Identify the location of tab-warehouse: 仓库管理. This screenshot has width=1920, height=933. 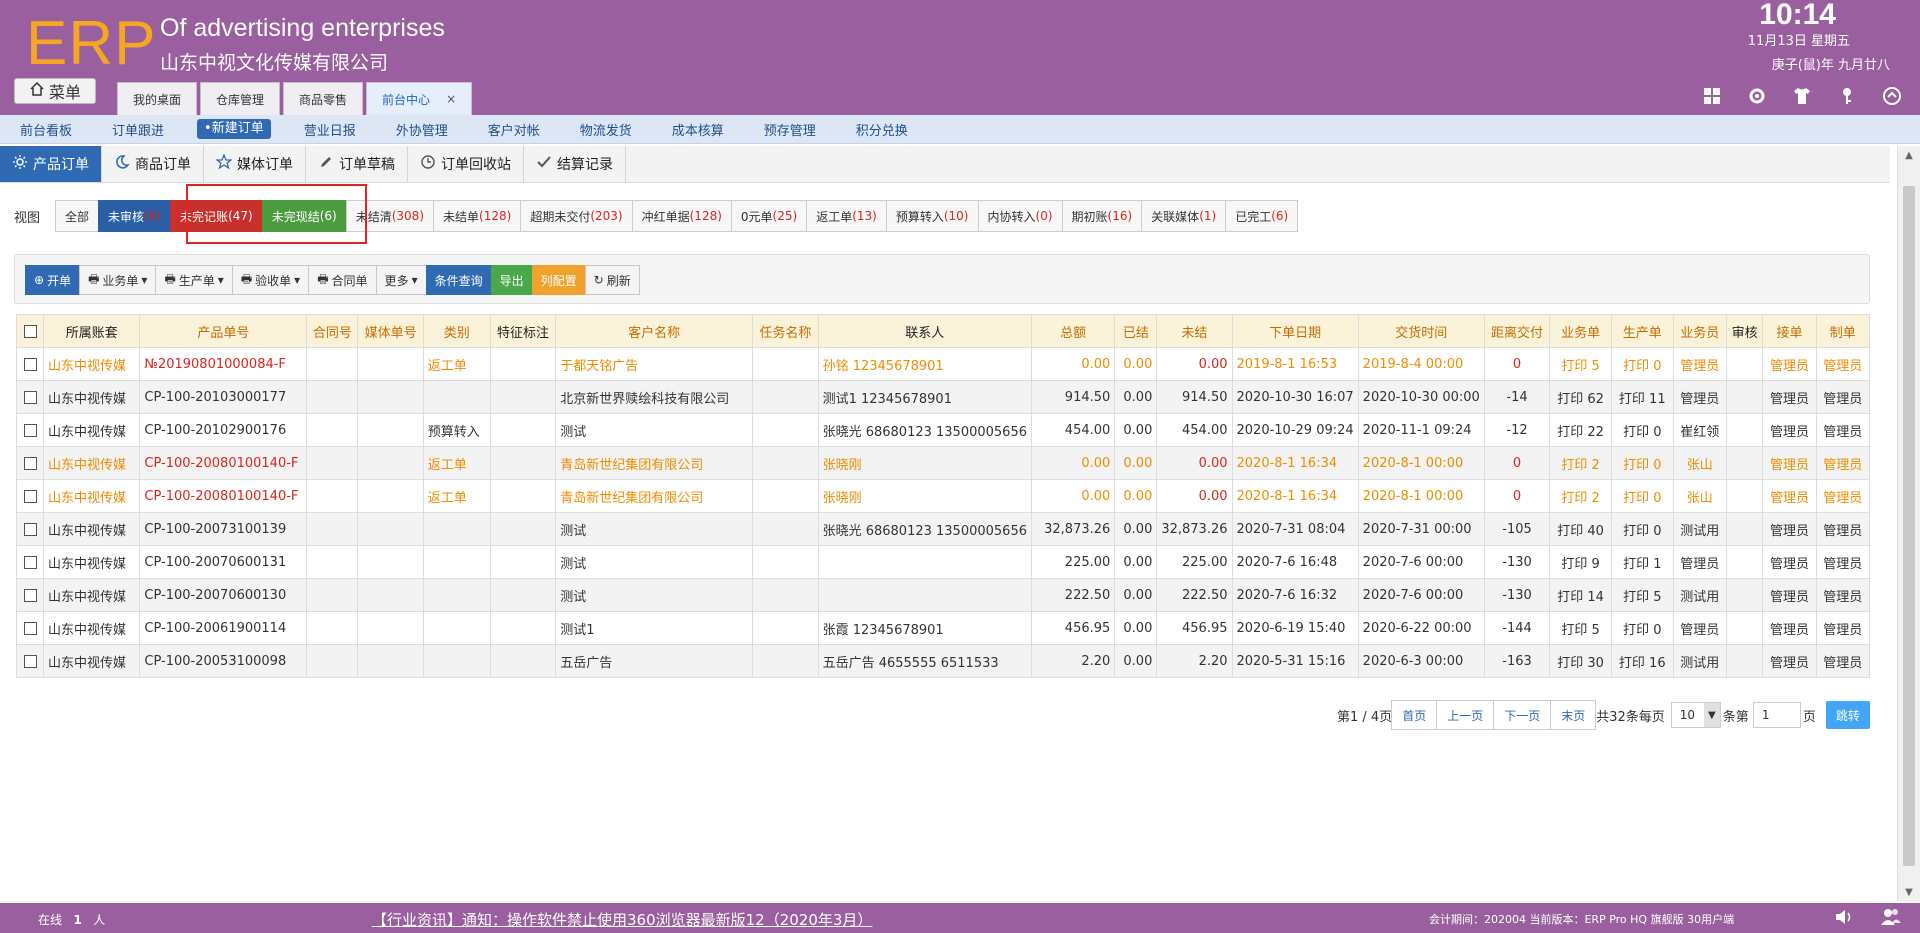
(240, 98).